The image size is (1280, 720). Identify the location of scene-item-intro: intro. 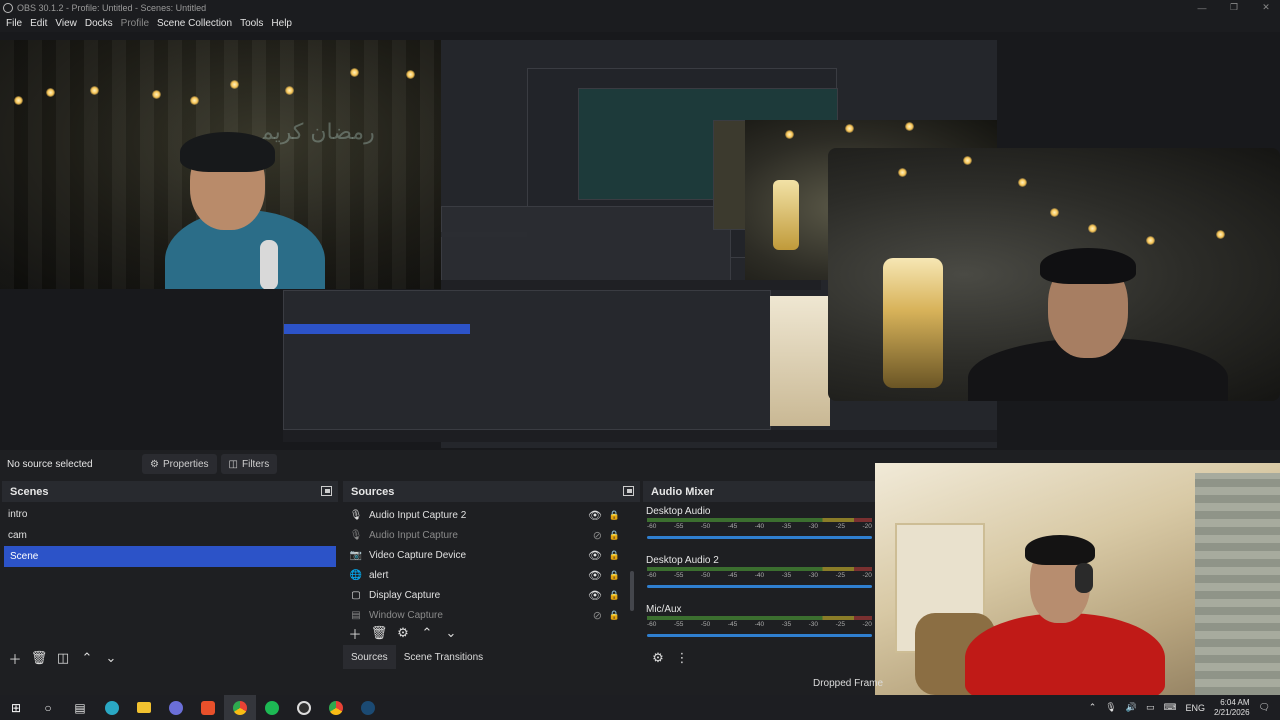
(170, 514).